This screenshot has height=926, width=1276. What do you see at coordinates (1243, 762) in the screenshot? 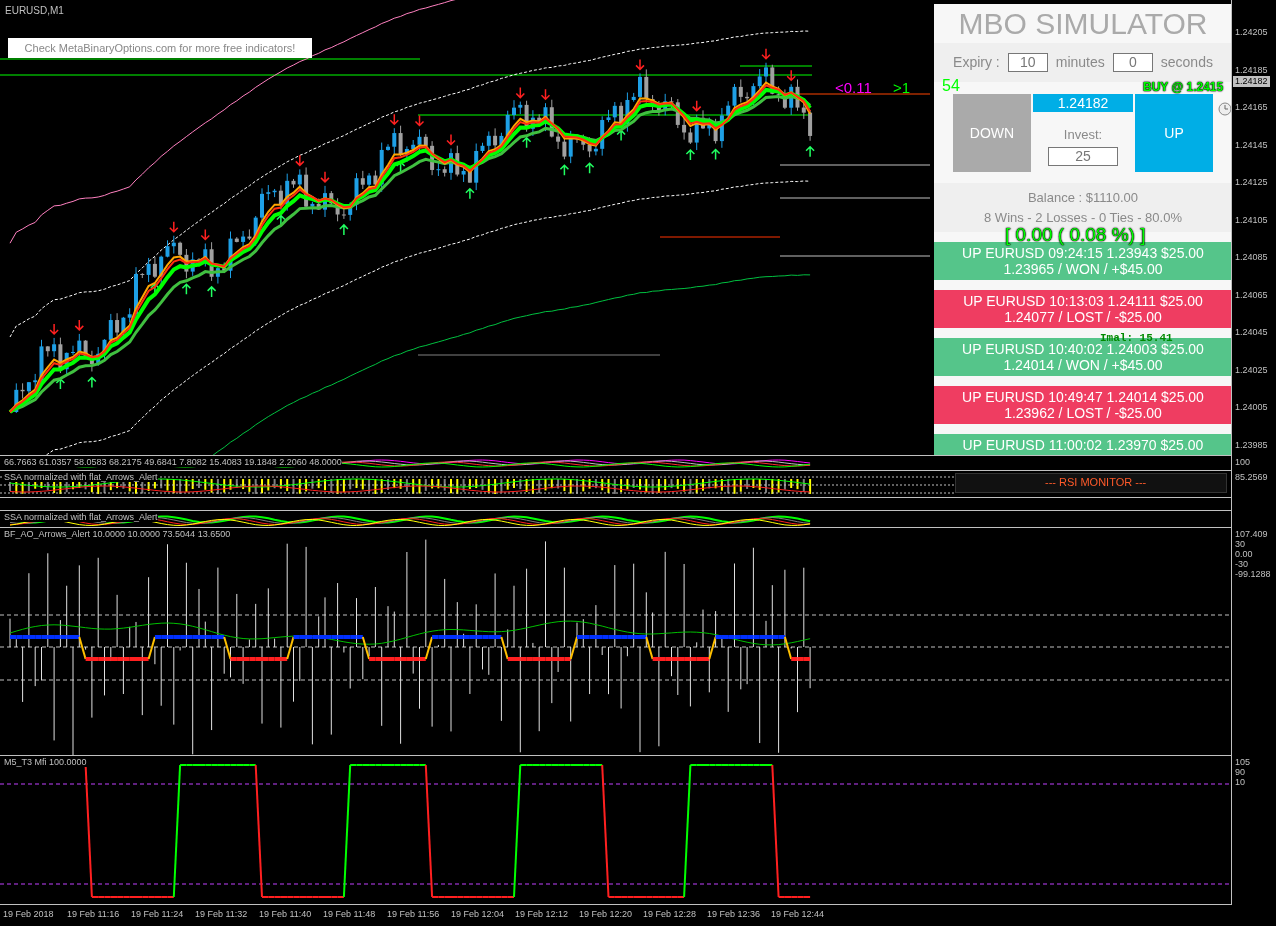
I see `axis-label: 105` at bounding box center [1243, 762].